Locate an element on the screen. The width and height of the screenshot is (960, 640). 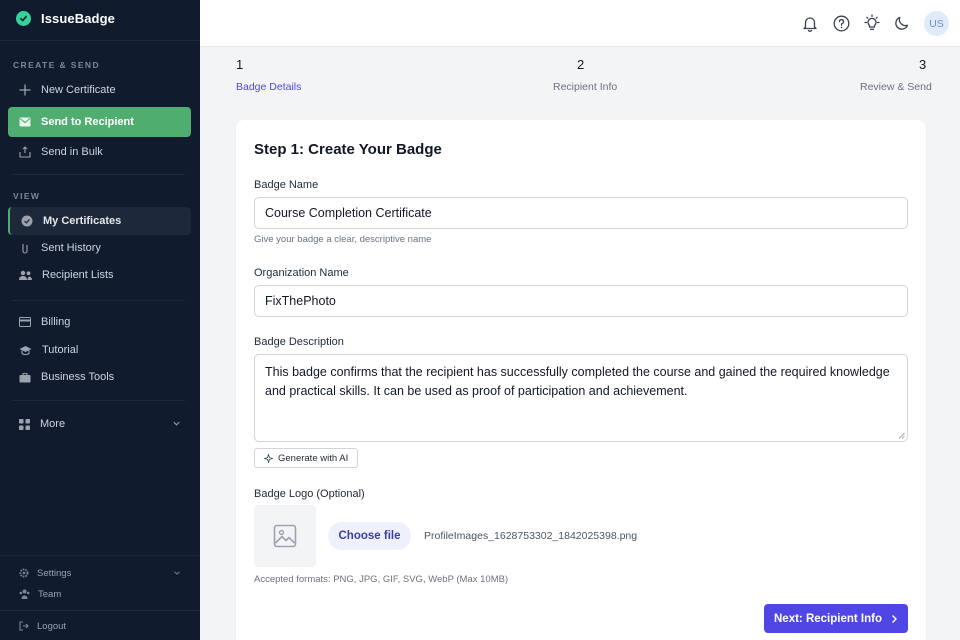
page-title: Step 1: Create Your Badge is located at coordinates (348, 149).